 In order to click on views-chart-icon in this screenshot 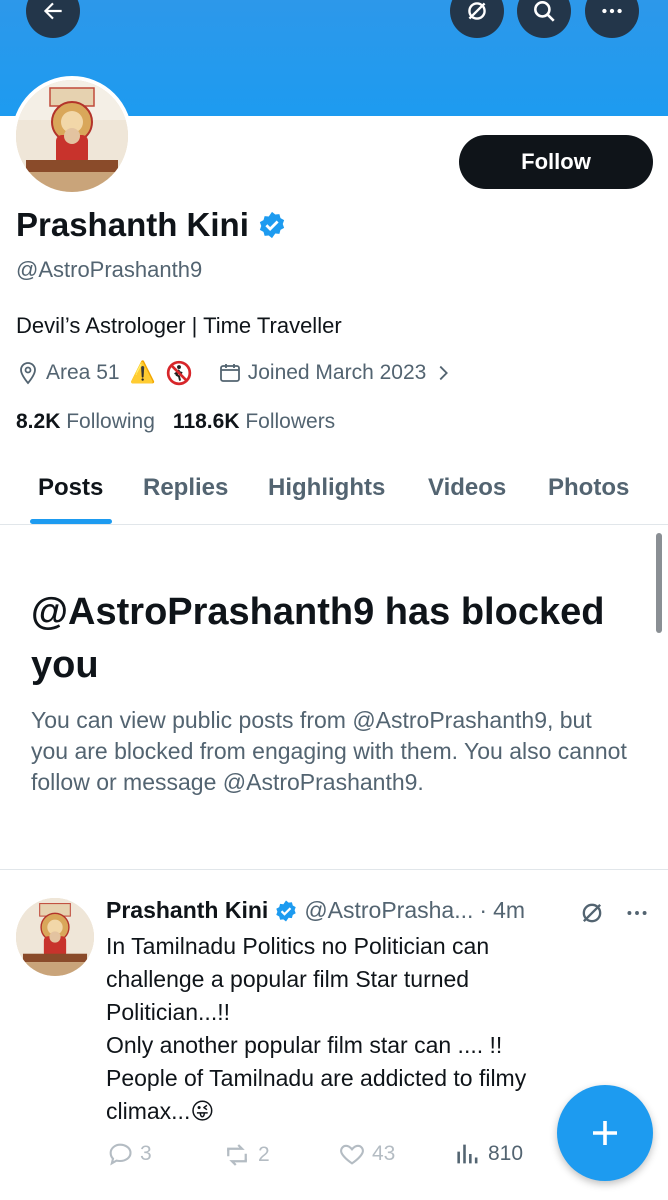, I will do `click(467, 1154)`.